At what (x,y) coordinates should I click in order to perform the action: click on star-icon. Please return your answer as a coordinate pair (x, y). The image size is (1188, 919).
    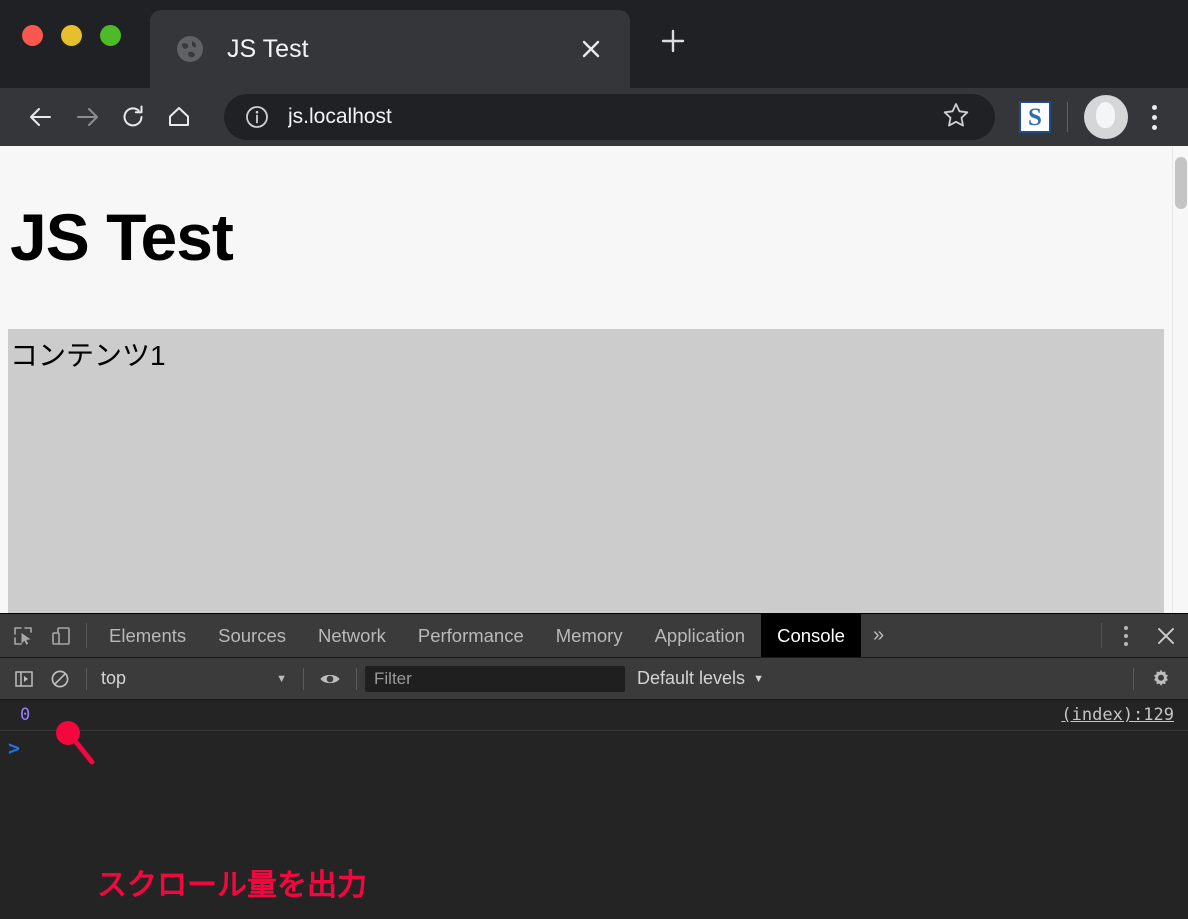
    Looking at the image, I should click on (958, 117).